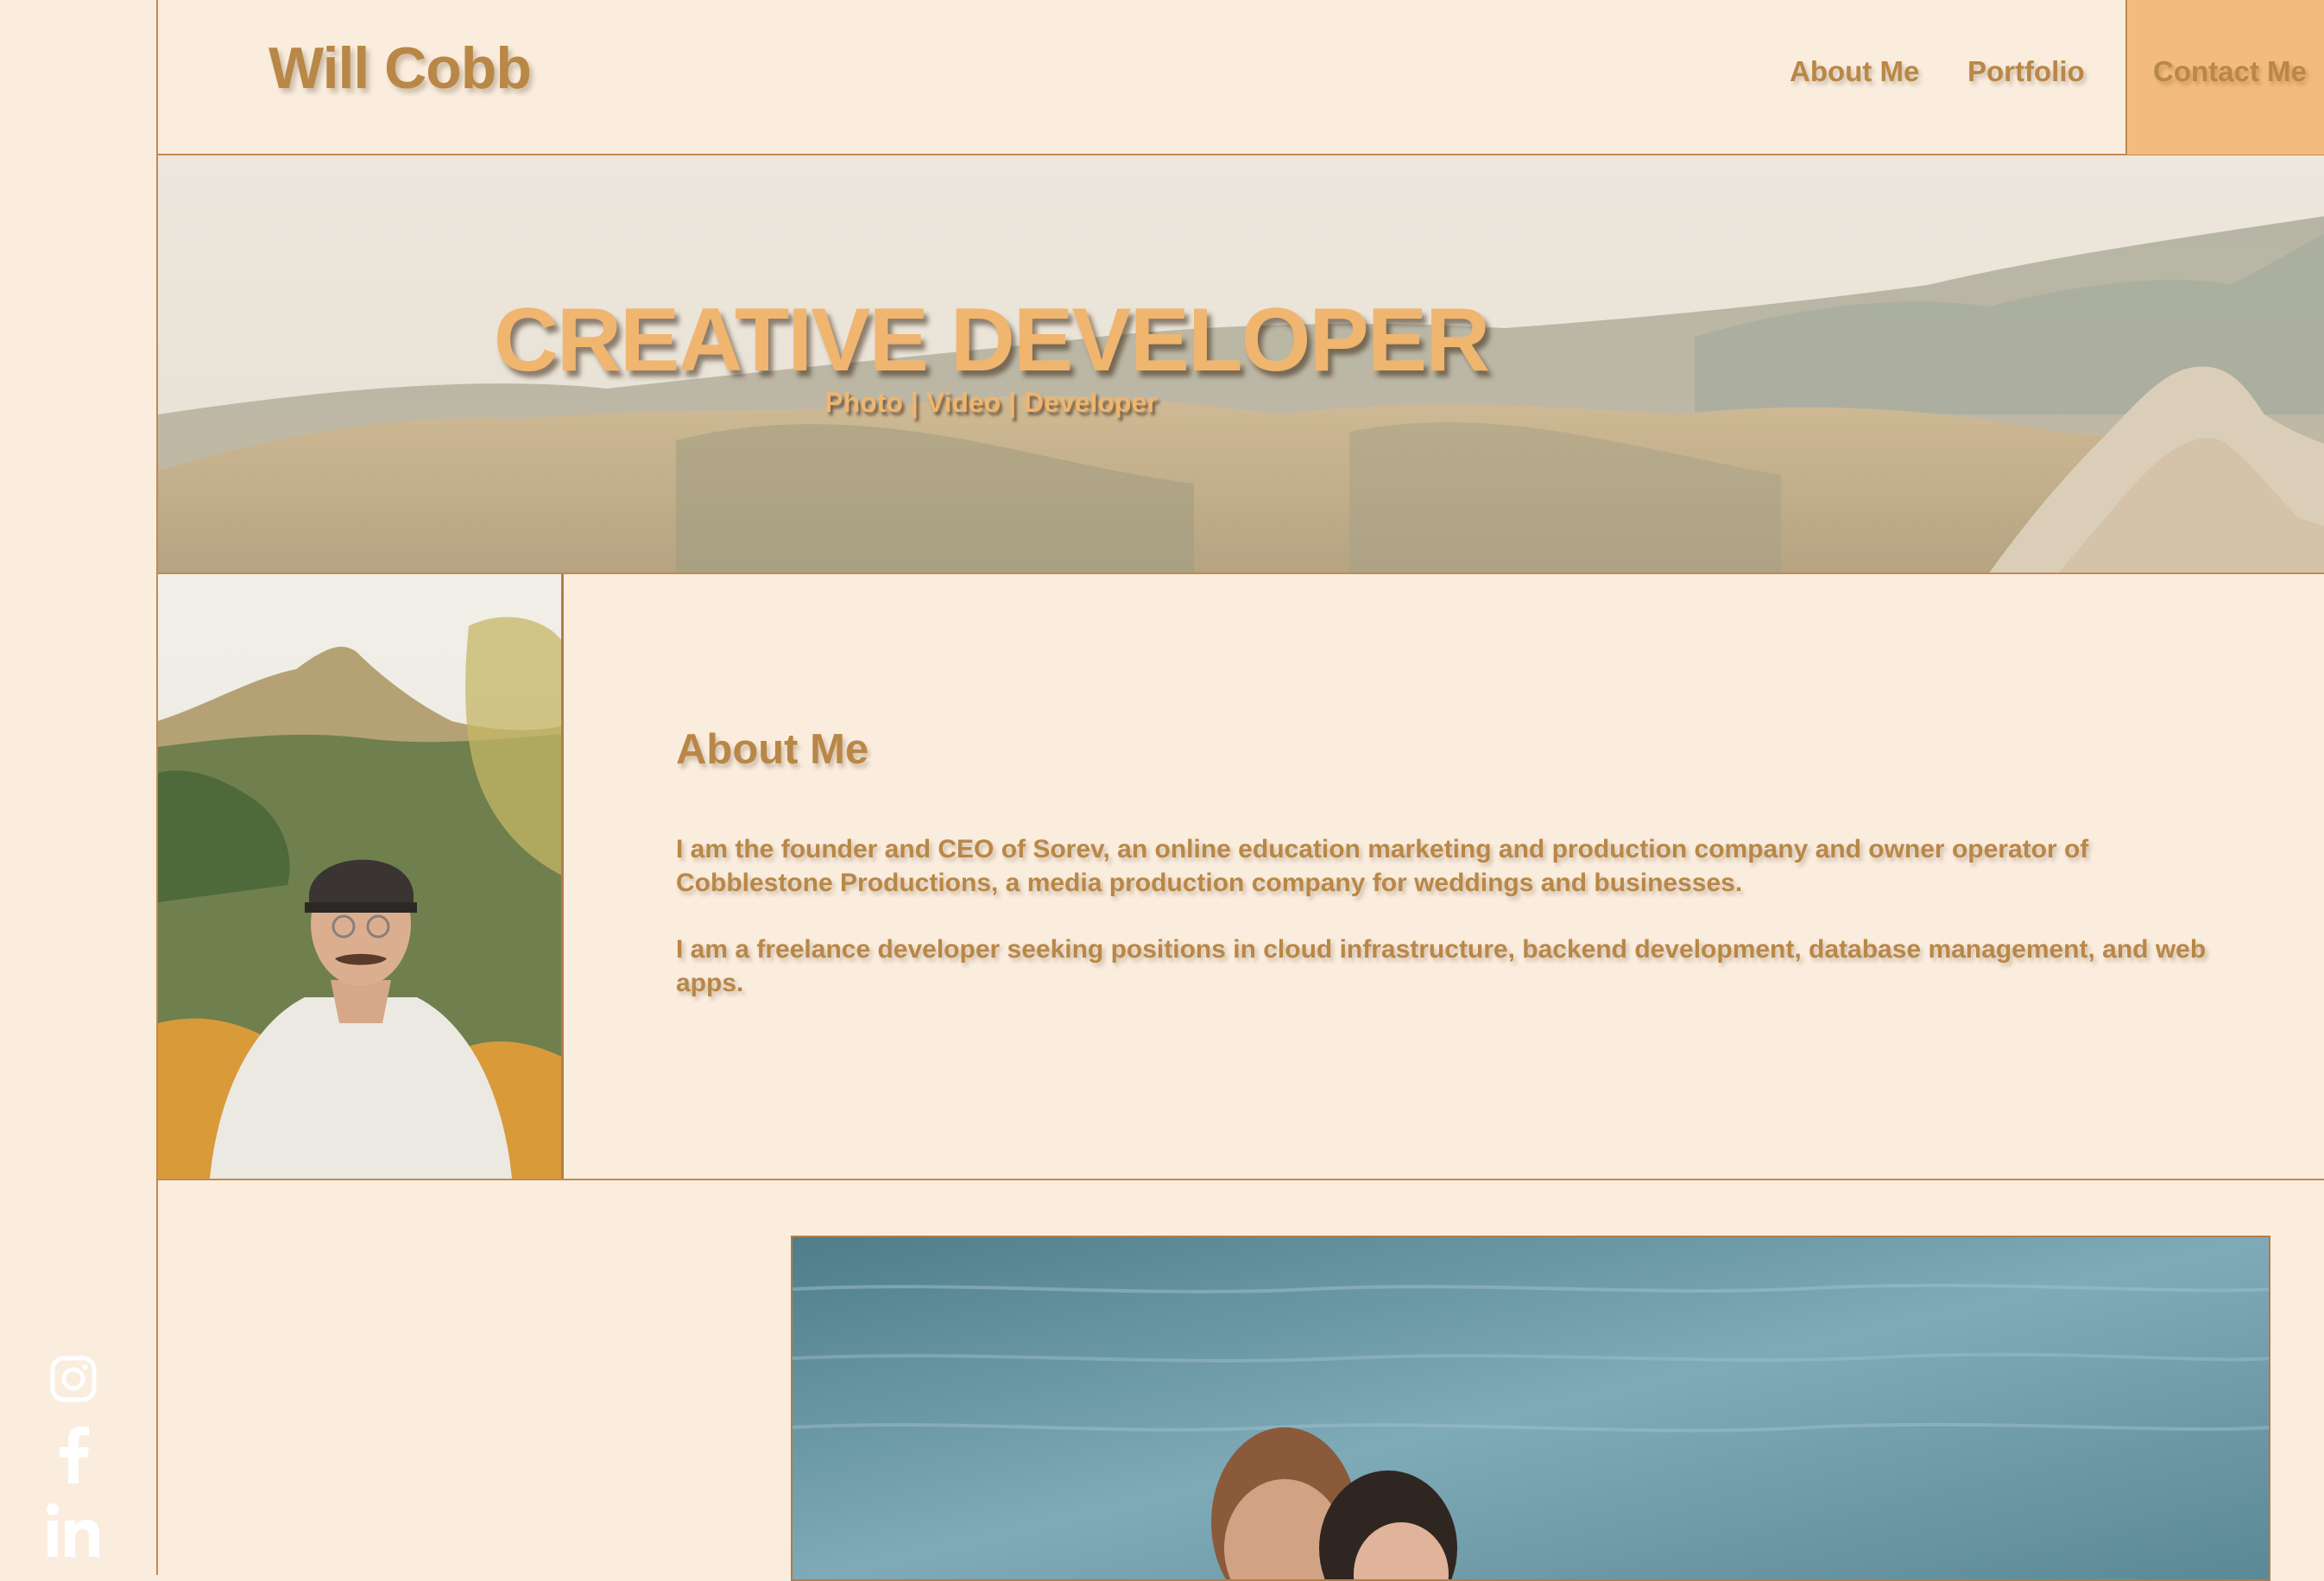 The image size is (2324, 1581). What do you see at coordinates (2026, 72) in the screenshot?
I see `nav-portfolio: Portfolio` at bounding box center [2026, 72].